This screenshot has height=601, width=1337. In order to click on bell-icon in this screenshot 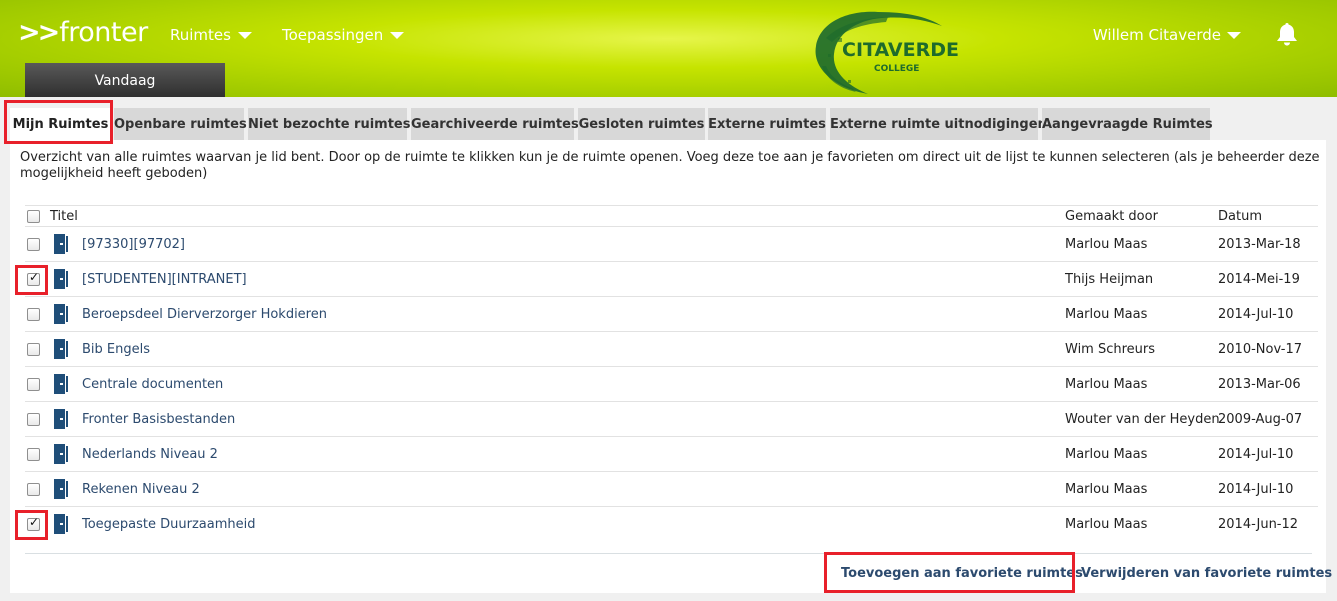, I will do `click(1287, 34)`.